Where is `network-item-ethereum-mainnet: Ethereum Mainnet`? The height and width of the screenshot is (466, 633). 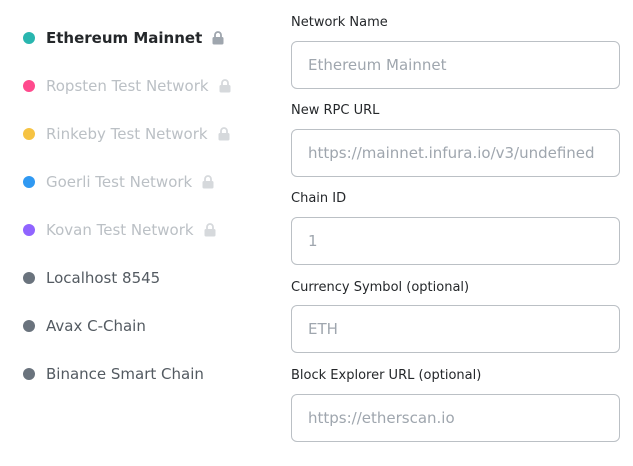
network-item-ethereum-mainnet: Ethereum Mainnet is located at coordinates (135, 38).